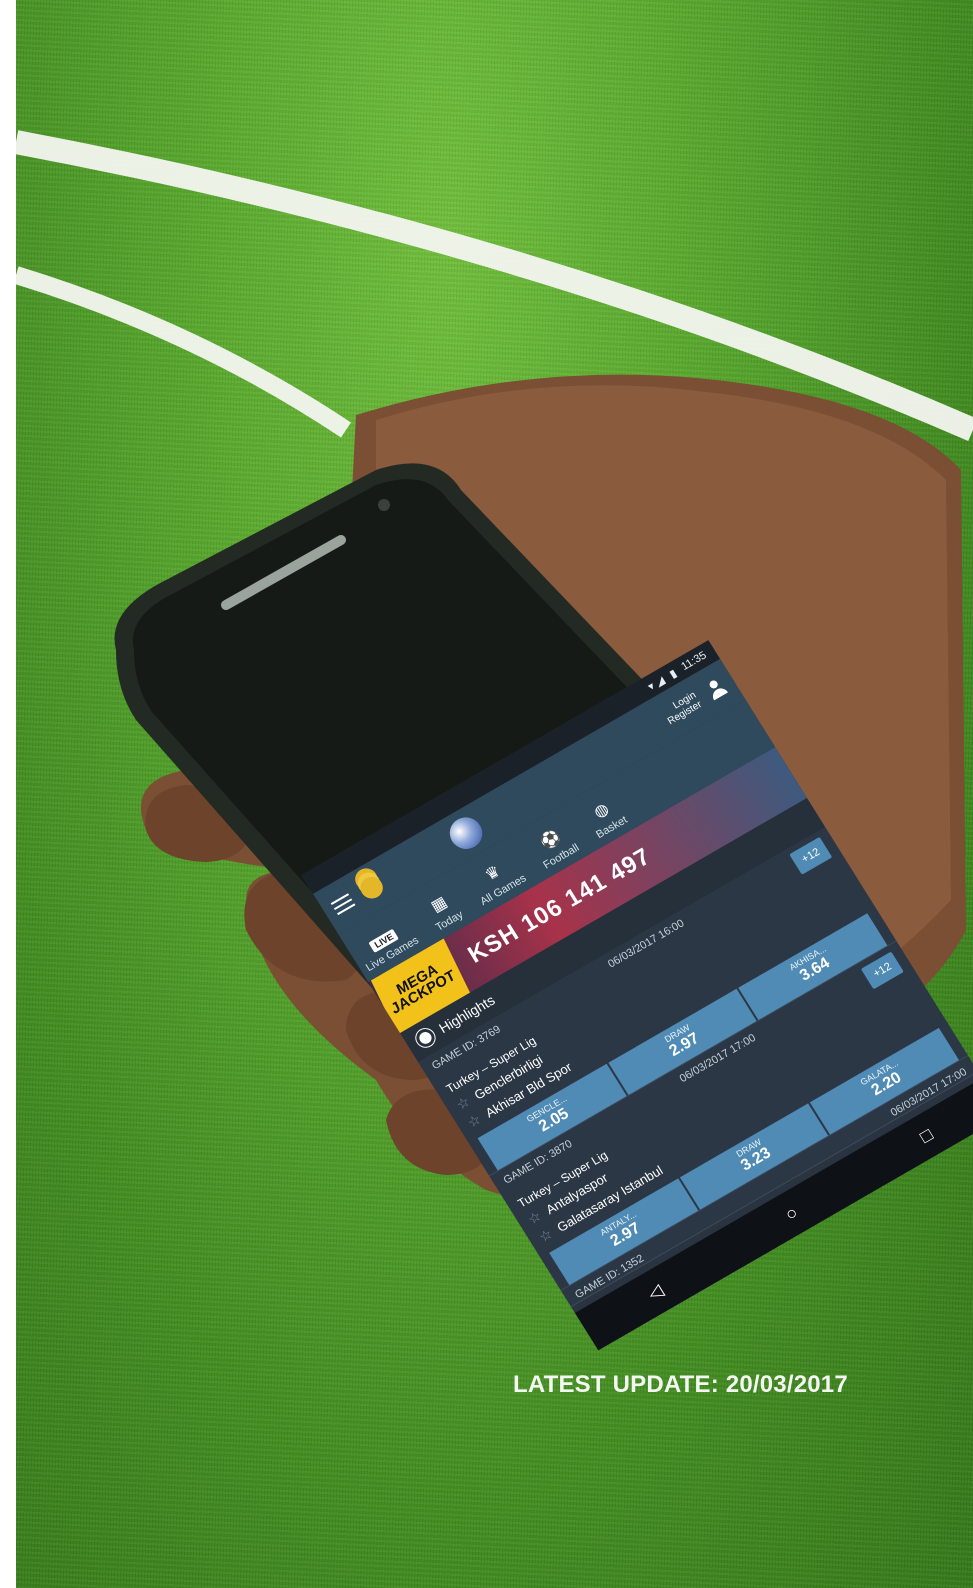 This screenshot has height=1588, width=973. What do you see at coordinates (791, 1213) in the screenshot?
I see `home-icon: ○` at bounding box center [791, 1213].